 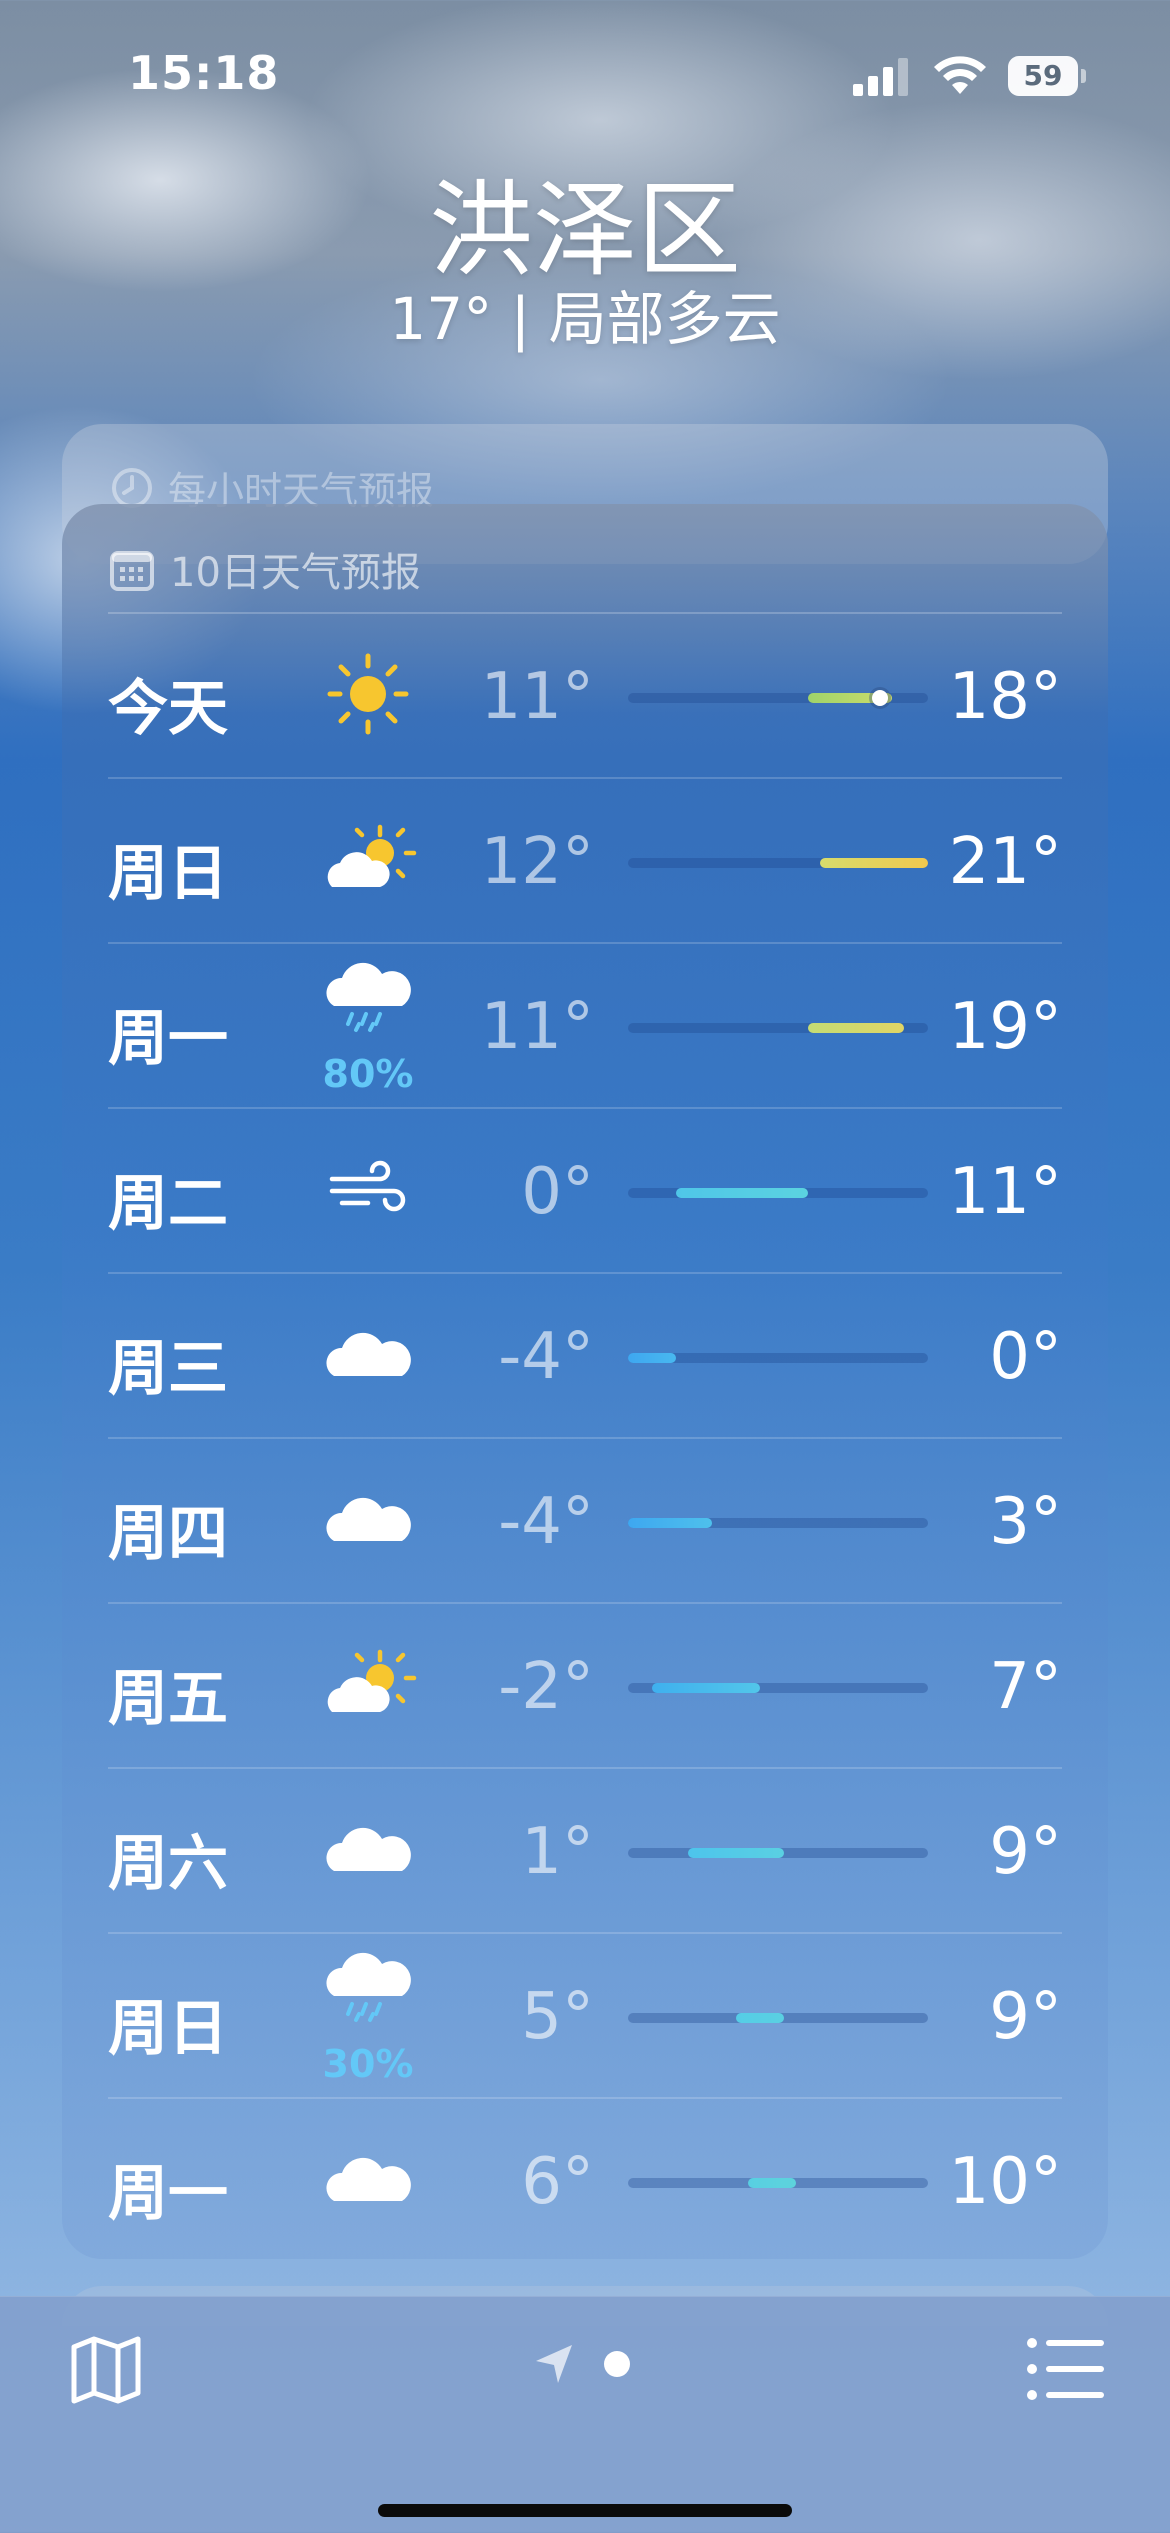 I want to click on forecast-row: 周一 80% 11° 19°, so click(x=585, y=1026).